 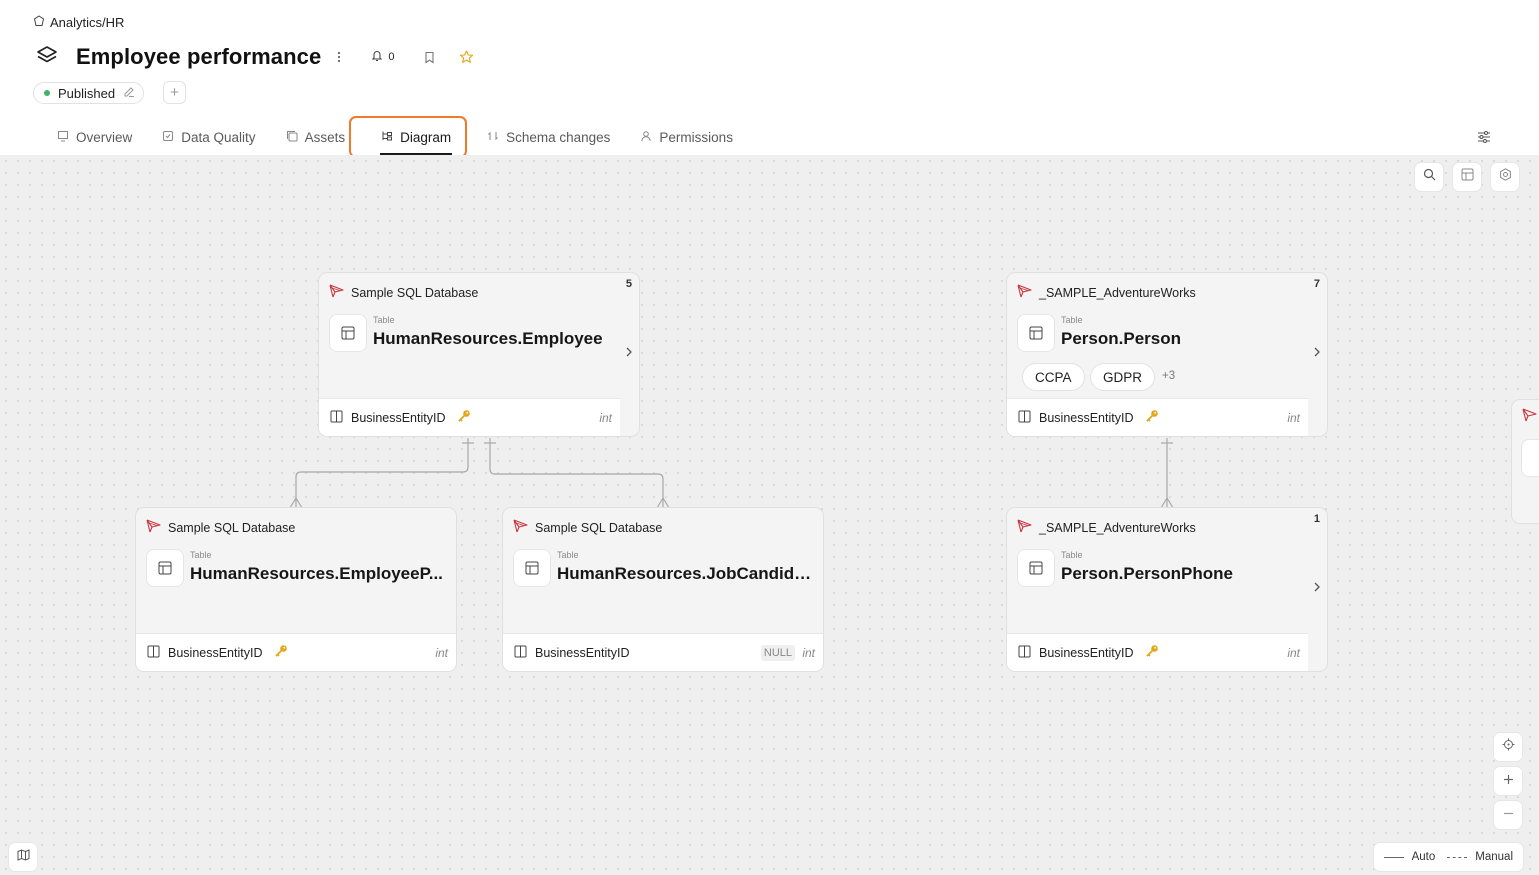 I want to click on search-diagram-button, so click(x=1429, y=177).